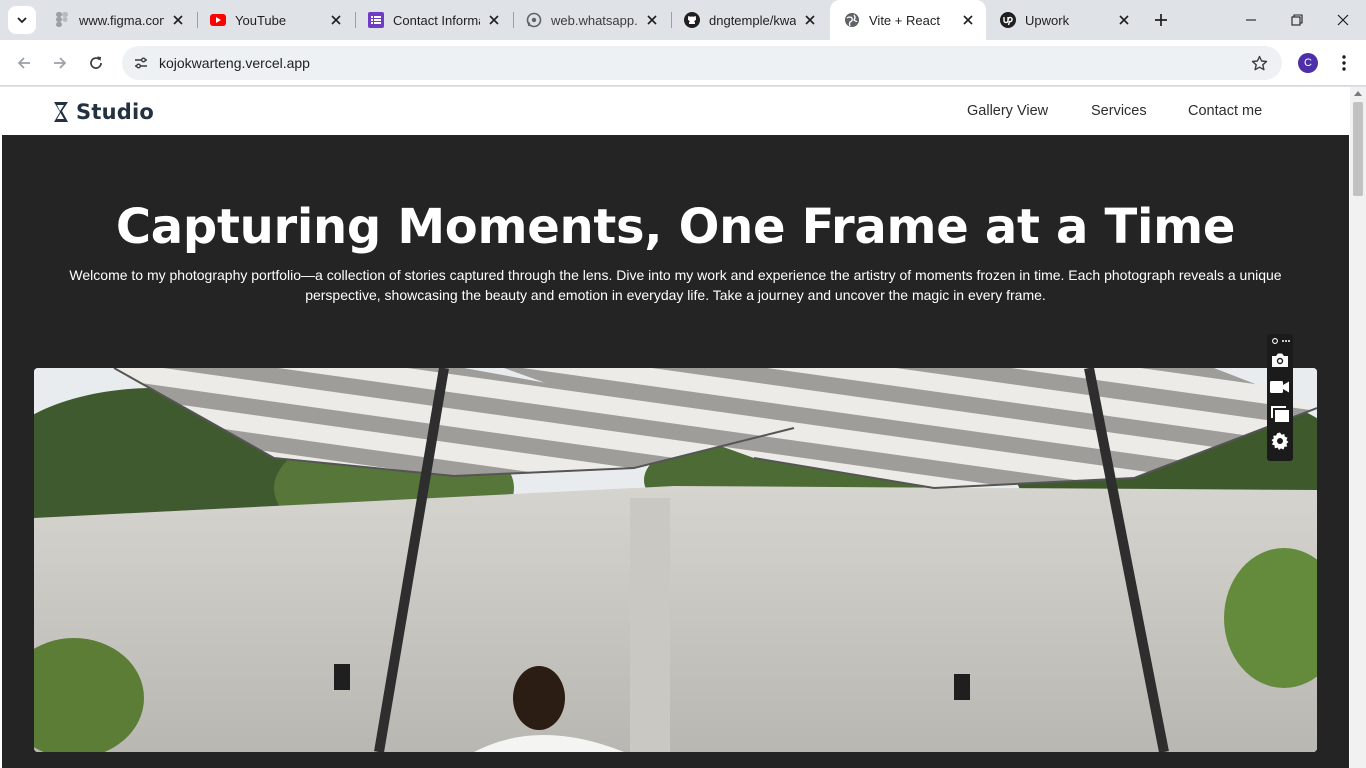 This screenshot has width=1366, height=768. I want to click on minimize-icon, so click(1251, 20).